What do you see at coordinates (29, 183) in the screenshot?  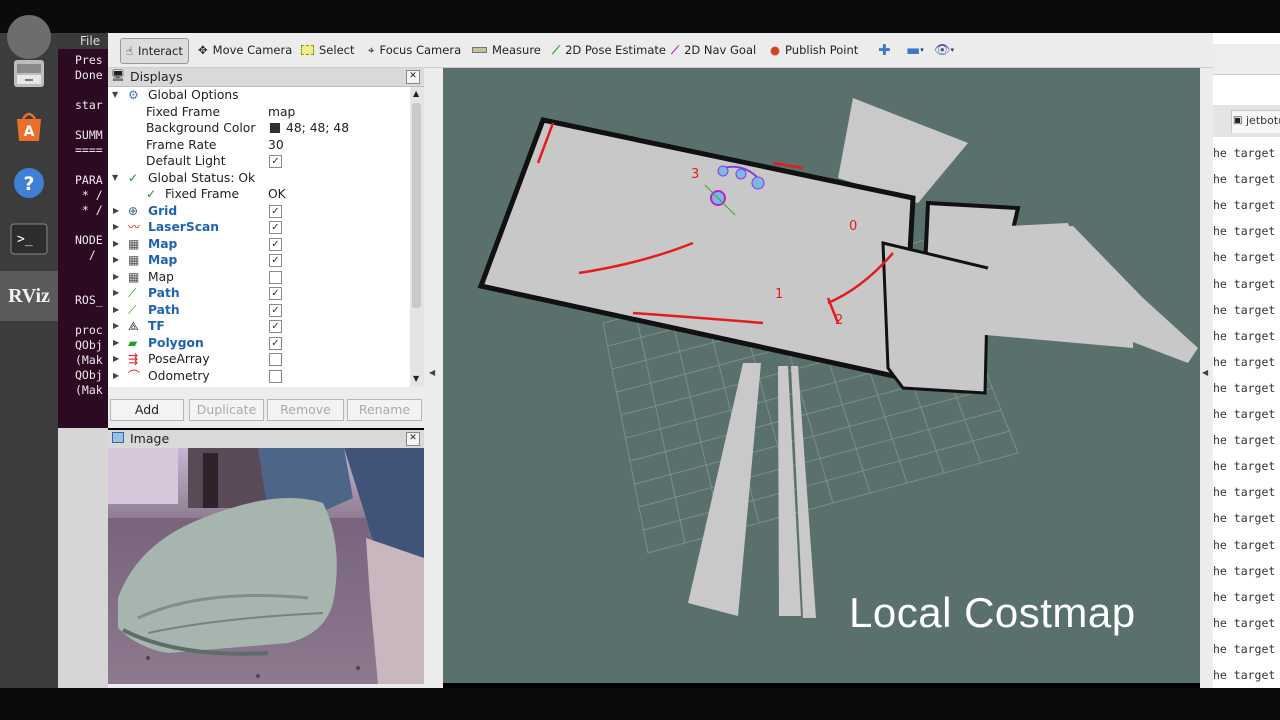 I see `help-icon: ?` at bounding box center [29, 183].